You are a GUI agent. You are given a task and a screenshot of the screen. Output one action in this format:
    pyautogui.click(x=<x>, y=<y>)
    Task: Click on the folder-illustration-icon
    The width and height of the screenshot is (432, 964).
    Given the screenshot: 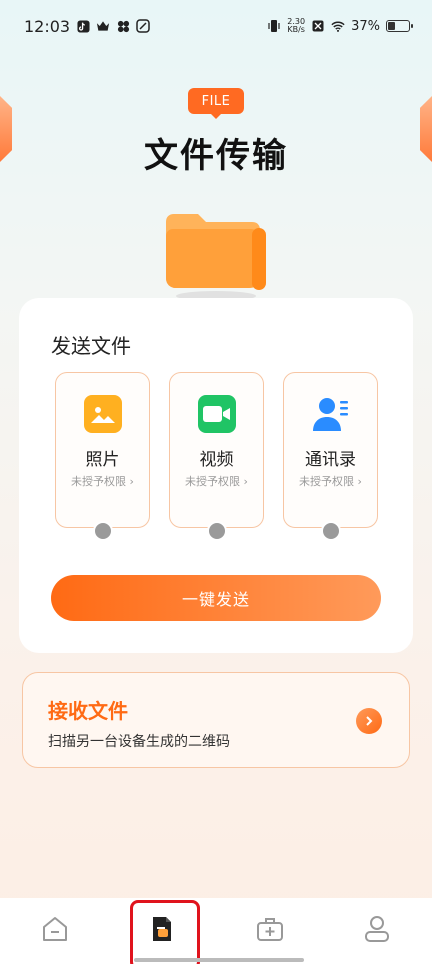 What is the action you would take?
    pyautogui.click(x=216, y=256)
    